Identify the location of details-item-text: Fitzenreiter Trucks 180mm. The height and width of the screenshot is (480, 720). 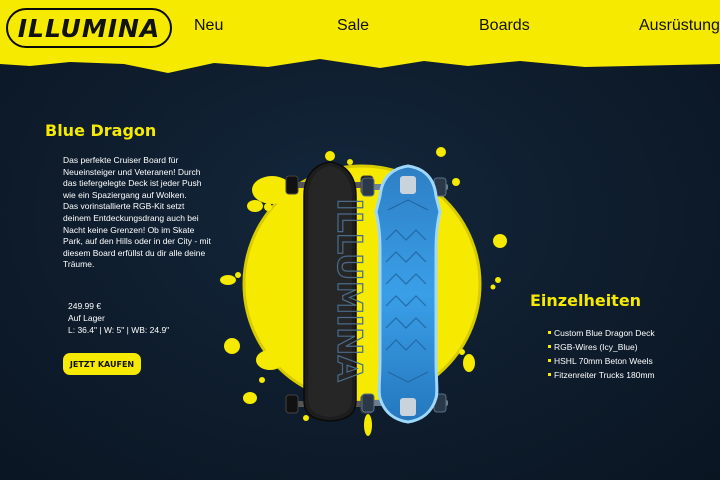
(604, 375).